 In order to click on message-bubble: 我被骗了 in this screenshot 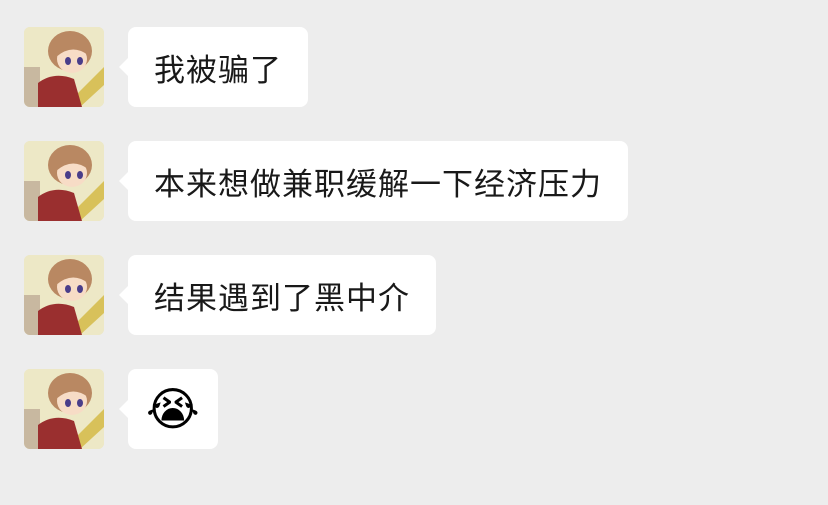, I will do `click(213, 67)`.